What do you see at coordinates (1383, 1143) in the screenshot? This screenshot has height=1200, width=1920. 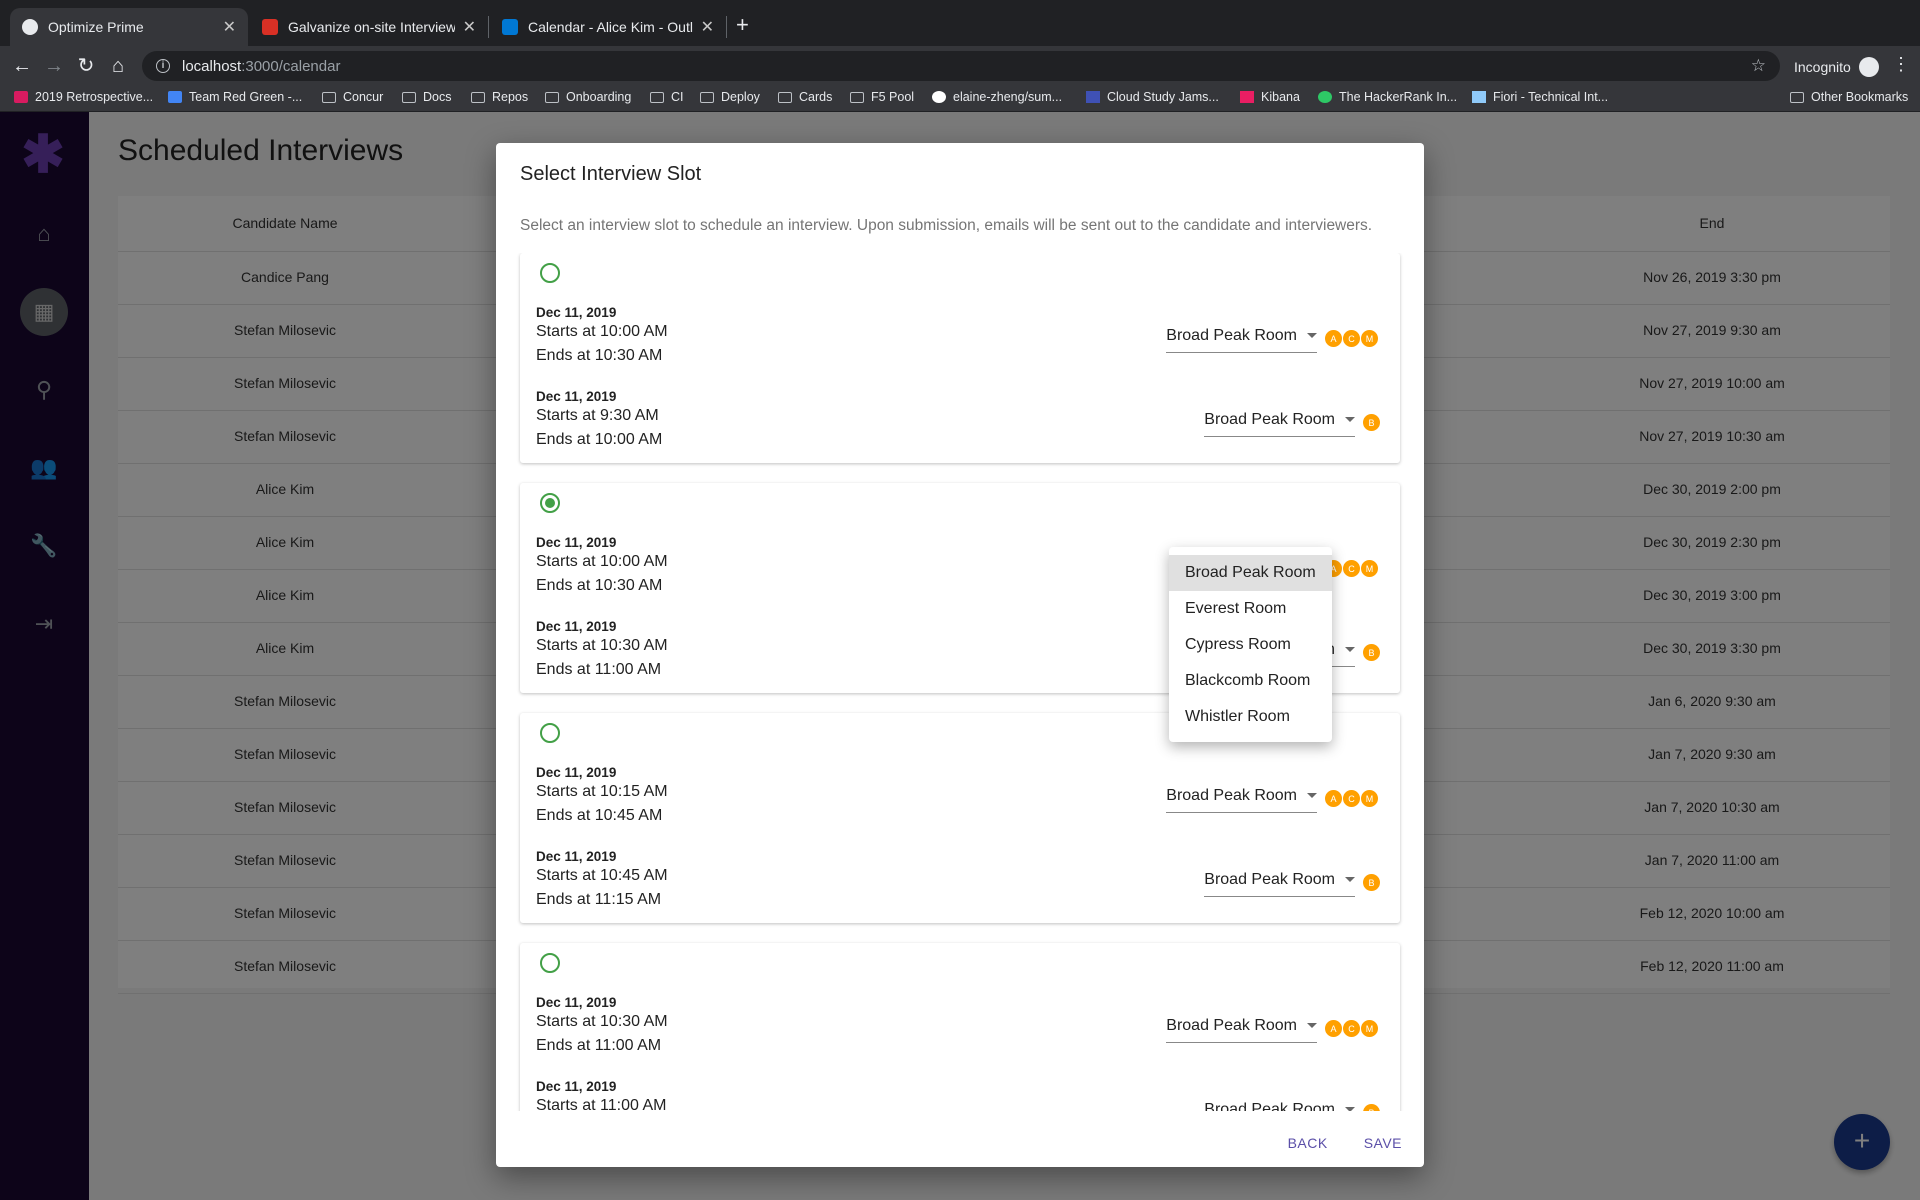 I see `save-button: SAVE` at bounding box center [1383, 1143].